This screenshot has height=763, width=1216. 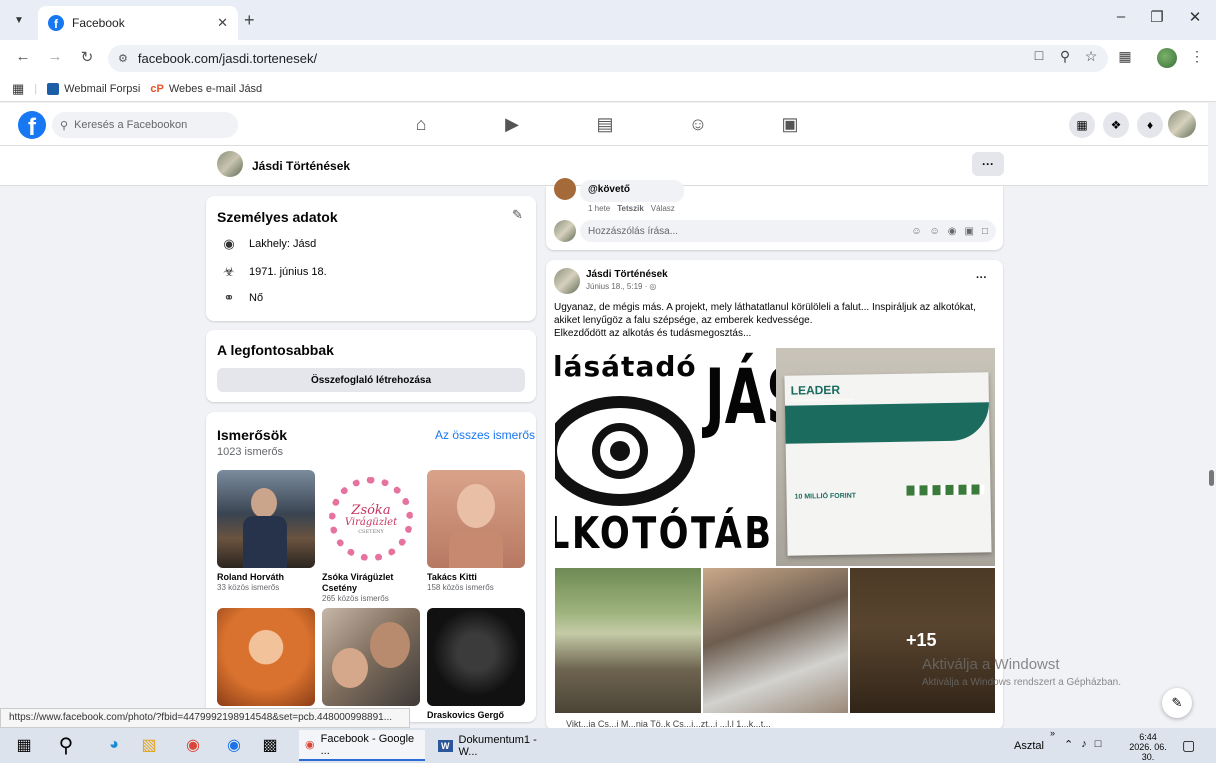 I want to click on personal-info-title: Személyes adatok, so click(x=277, y=217).